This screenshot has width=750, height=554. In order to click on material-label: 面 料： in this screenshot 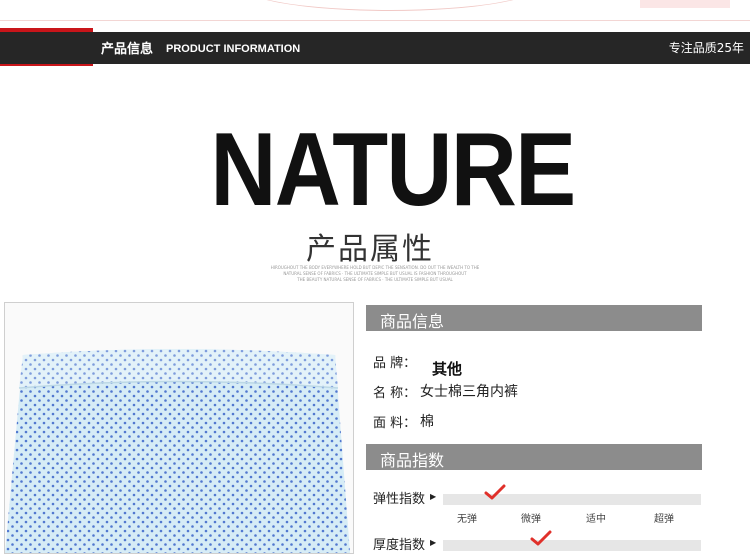, I will do `click(395, 423)`.